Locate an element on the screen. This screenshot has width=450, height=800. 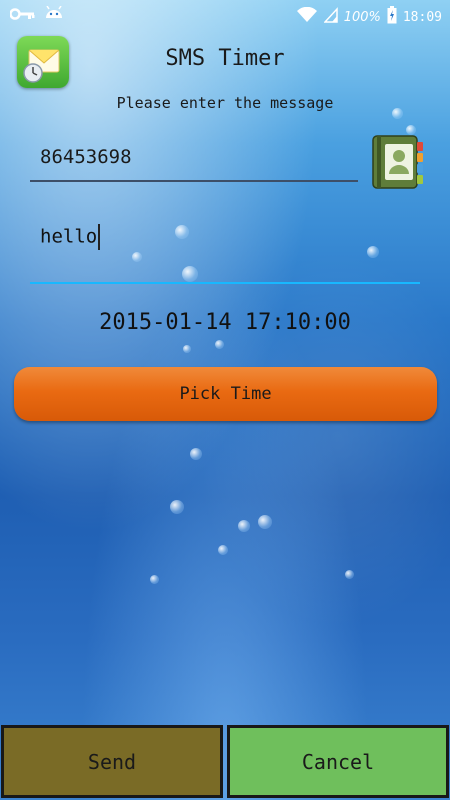
signal-icon is located at coordinates (330, 17).